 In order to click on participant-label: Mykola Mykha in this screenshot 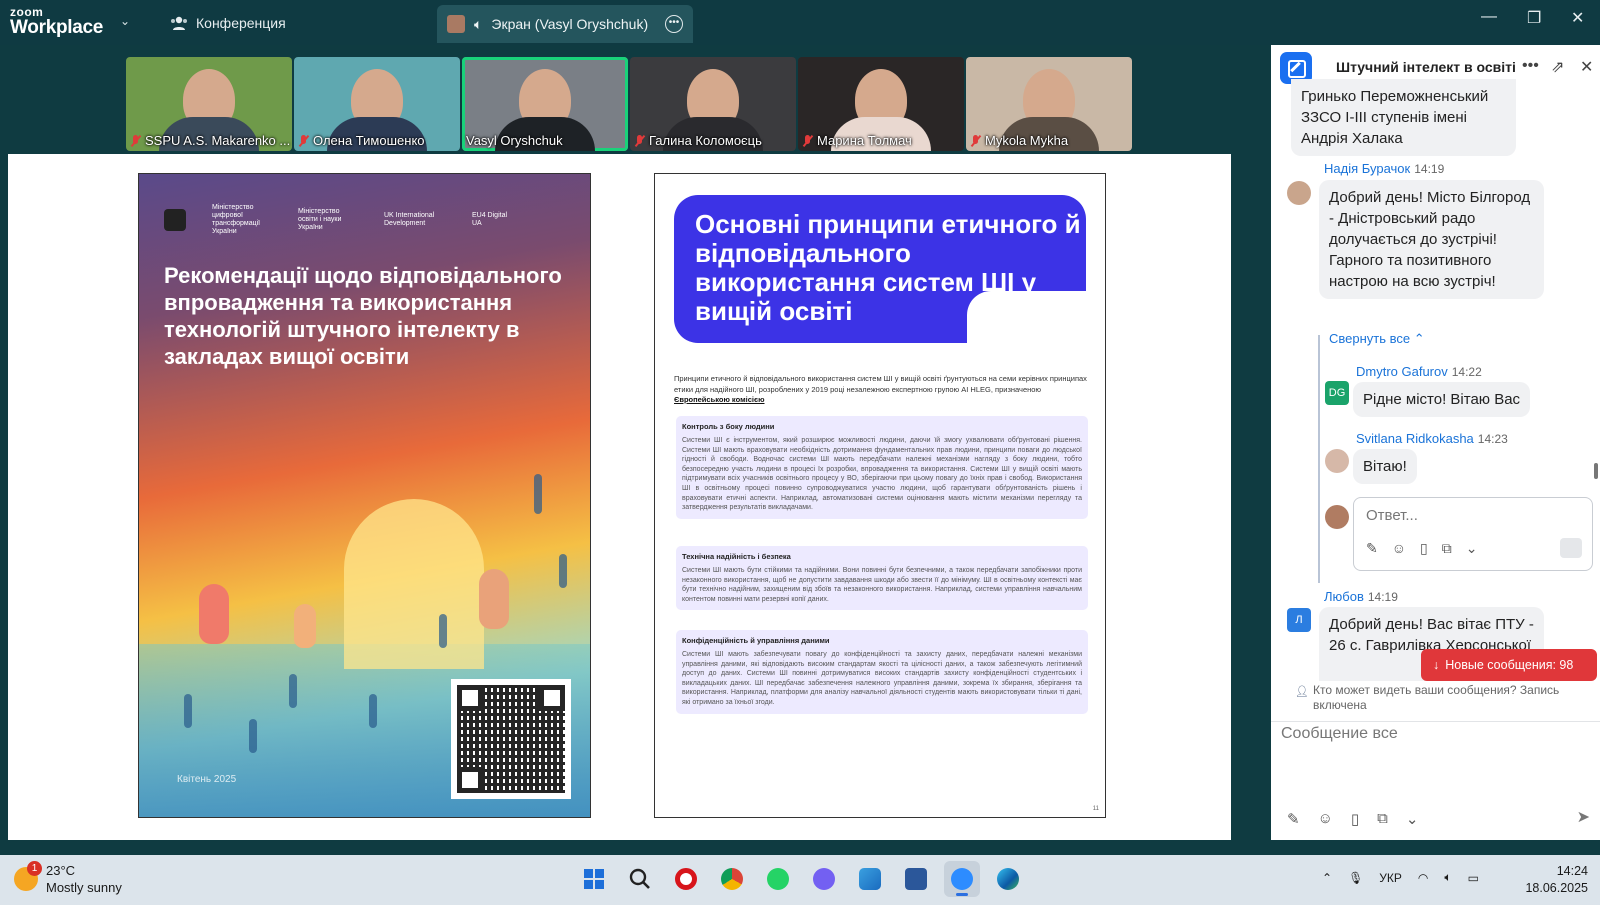, I will do `click(1019, 140)`.